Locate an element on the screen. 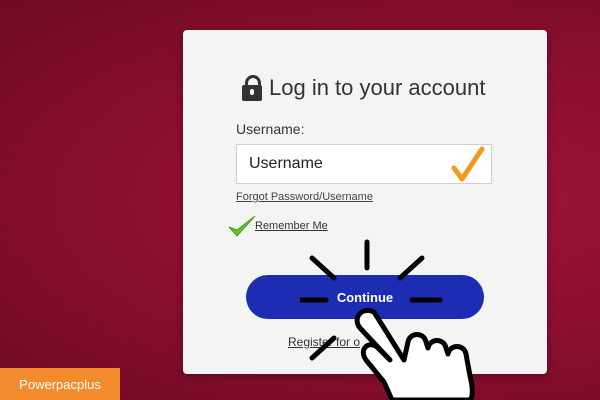  username-label: Username: is located at coordinates (270, 129).